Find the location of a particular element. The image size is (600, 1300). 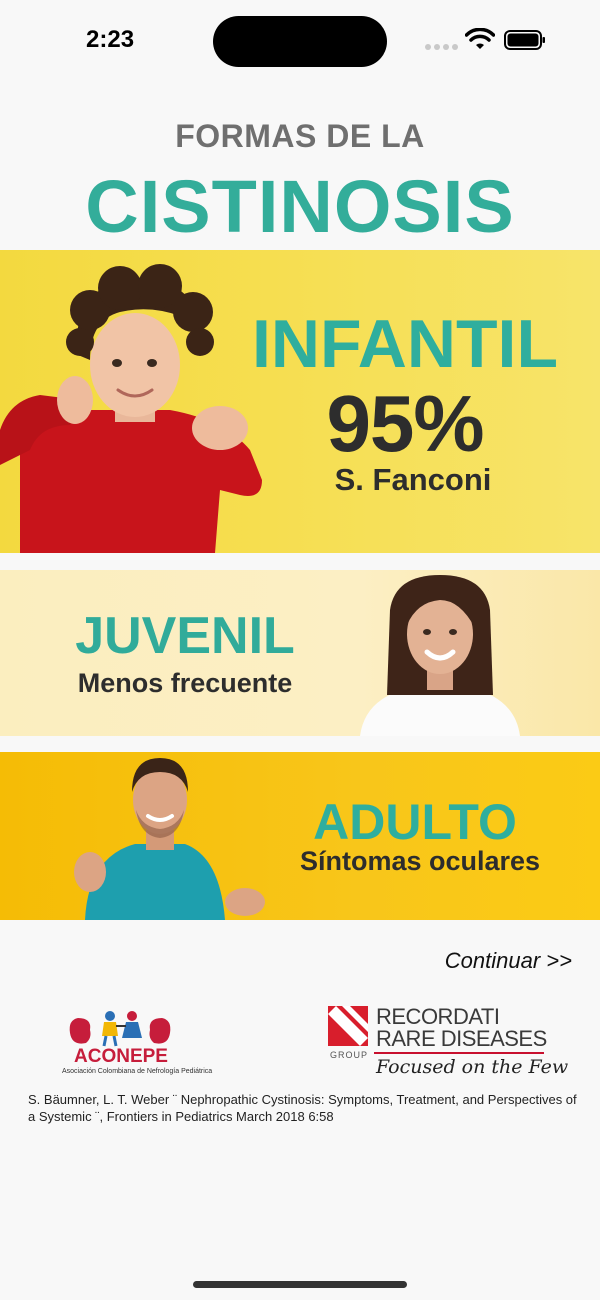

status-time: 2:23 is located at coordinates (110, 39).